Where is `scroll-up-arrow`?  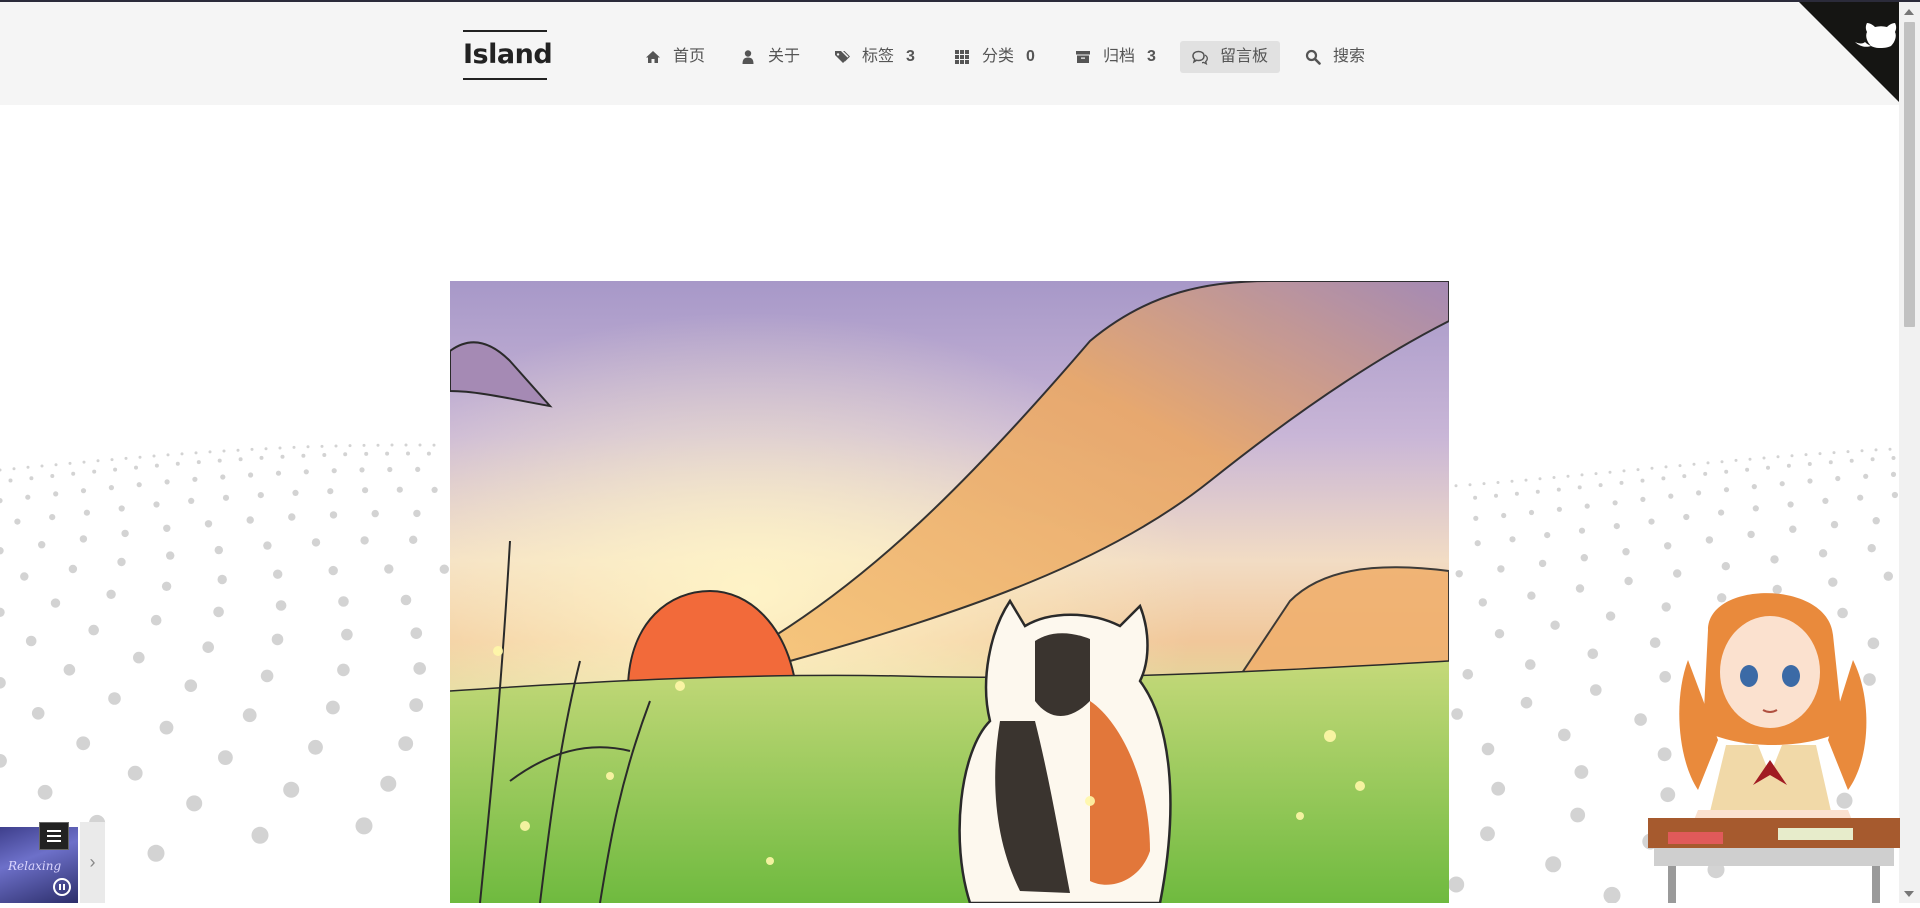 scroll-up-arrow is located at coordinates (1909, 12).